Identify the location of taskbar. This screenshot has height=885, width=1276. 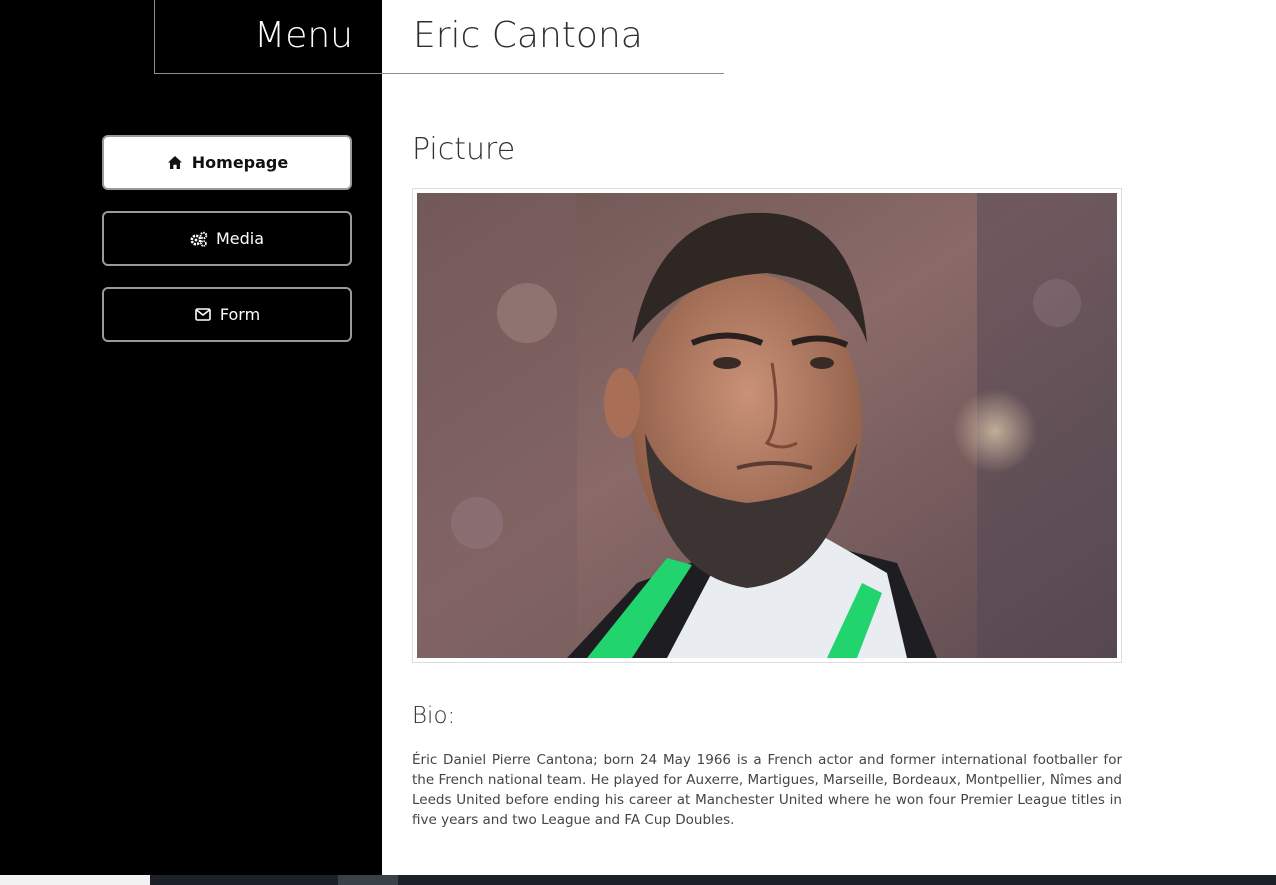
(638, 880).